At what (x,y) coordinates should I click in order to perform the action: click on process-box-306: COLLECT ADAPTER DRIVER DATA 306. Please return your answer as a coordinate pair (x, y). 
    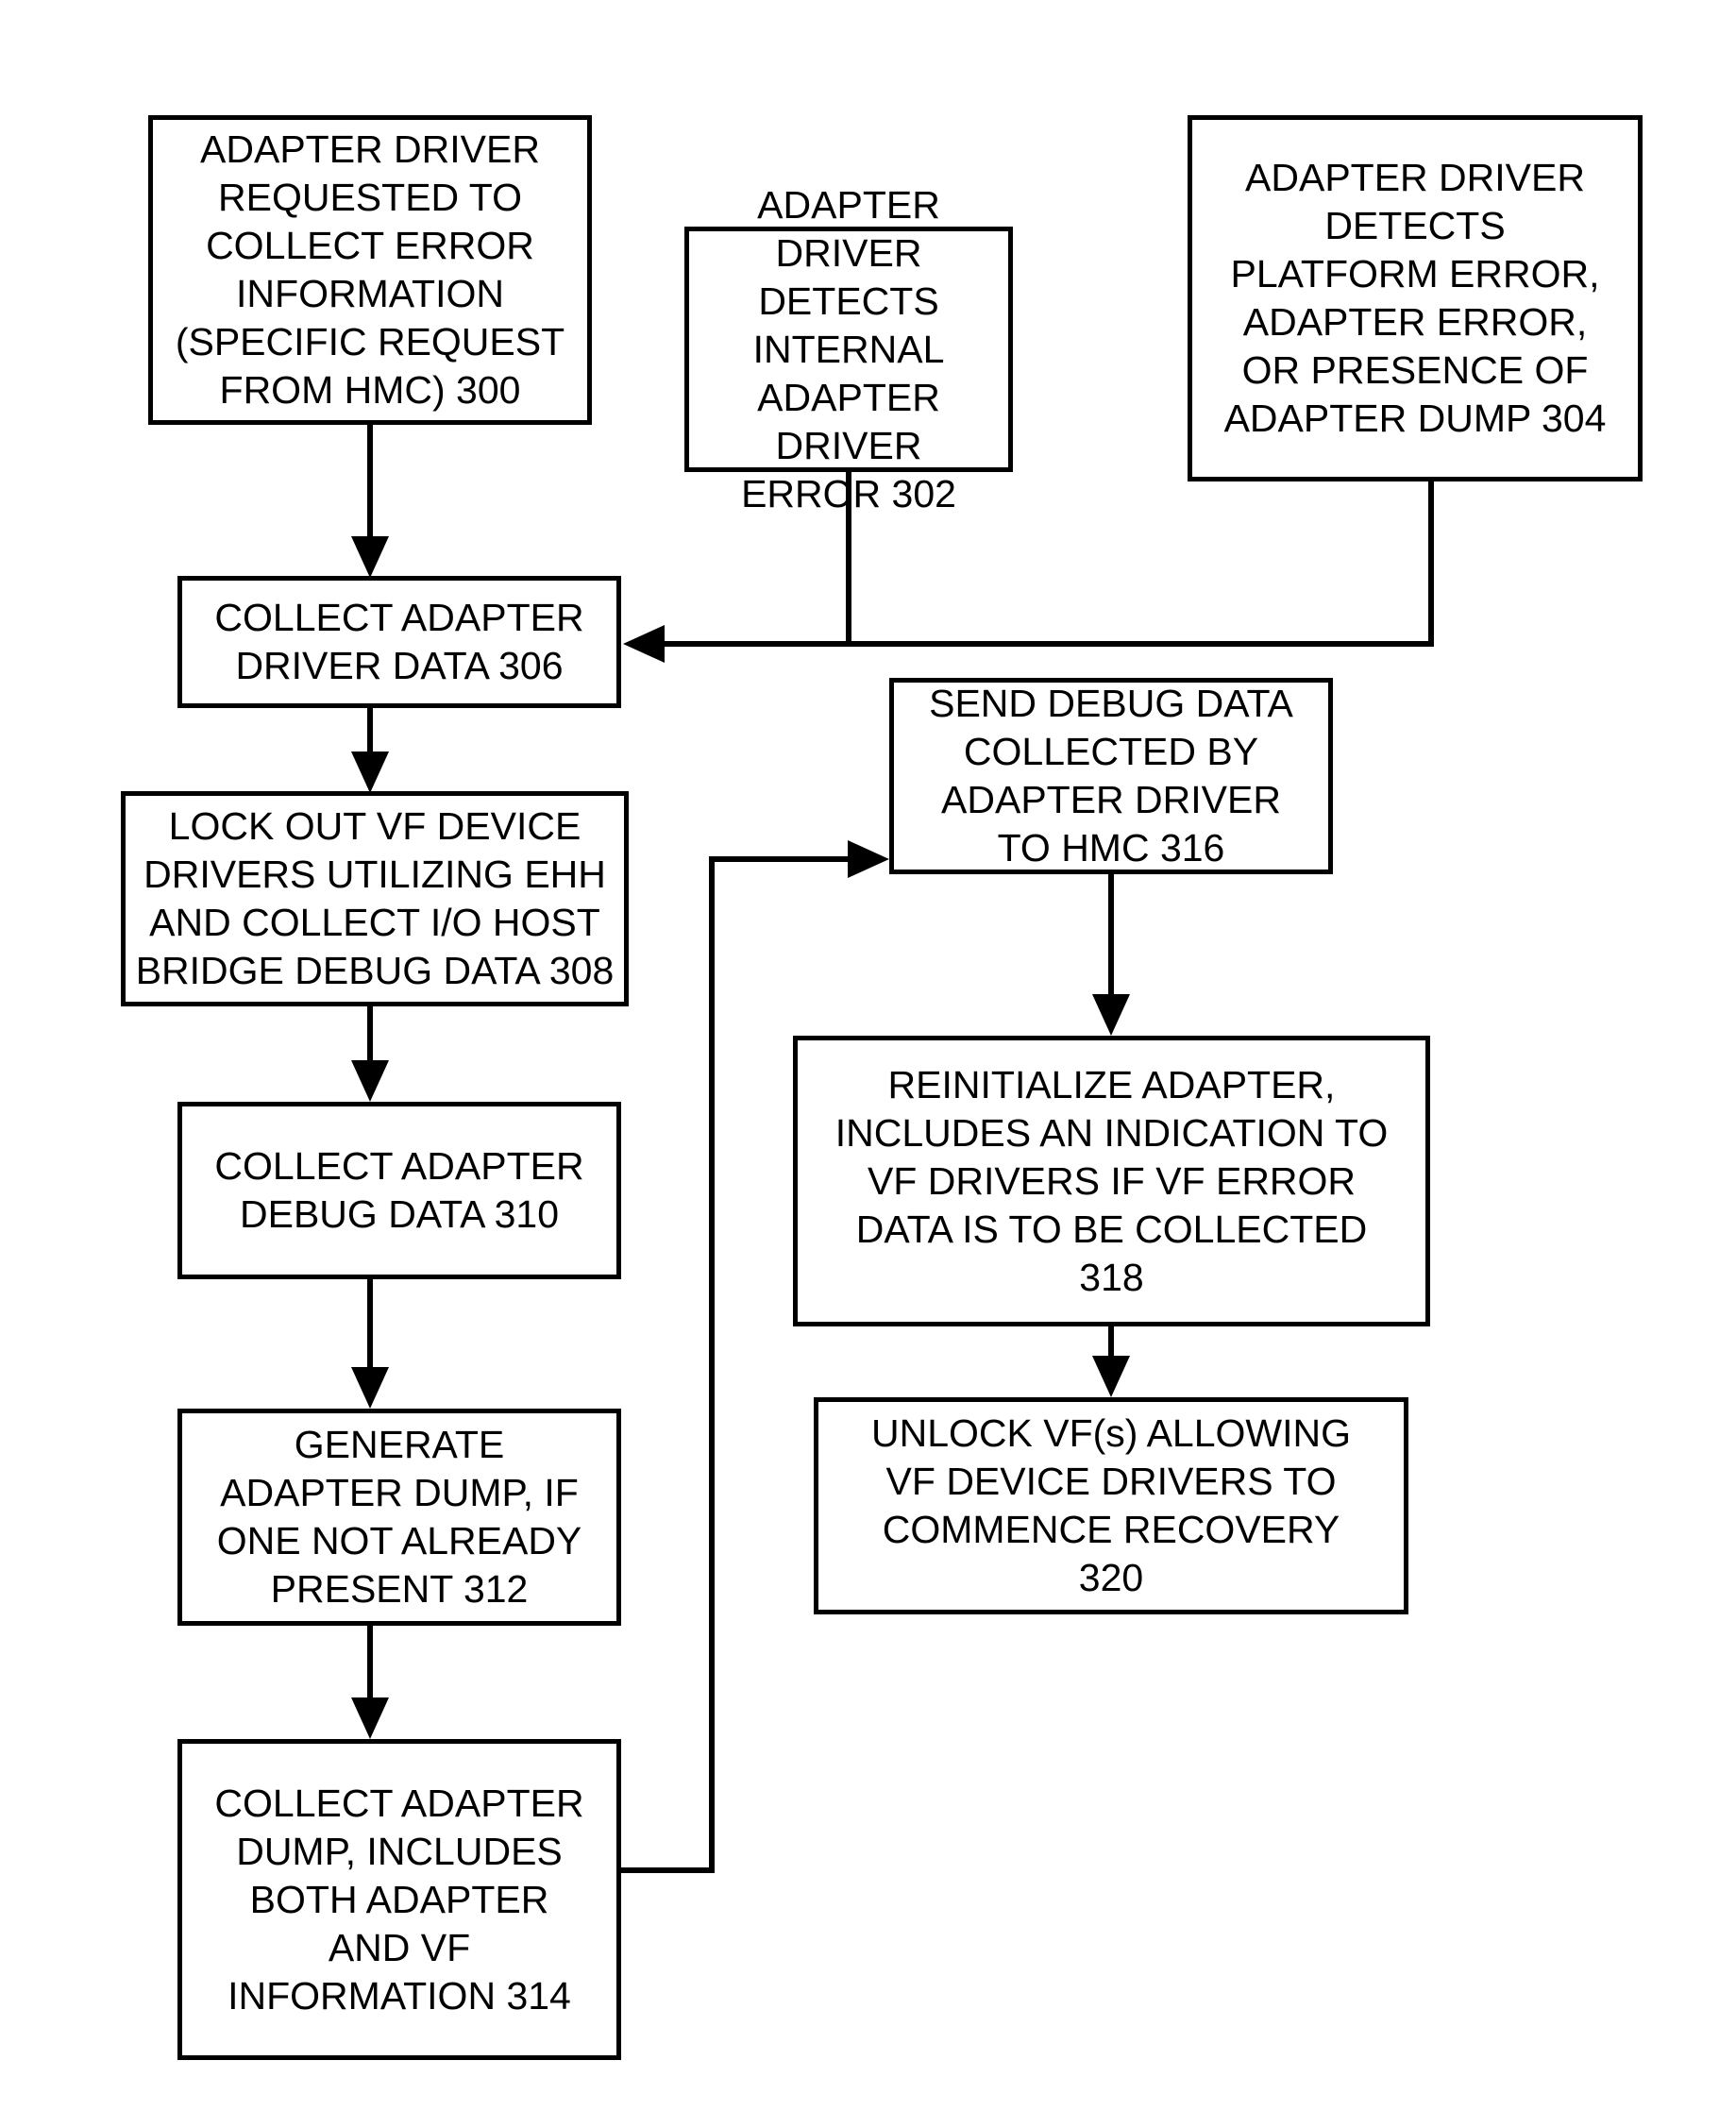
    Looking at the image, I should click on (399, 642).